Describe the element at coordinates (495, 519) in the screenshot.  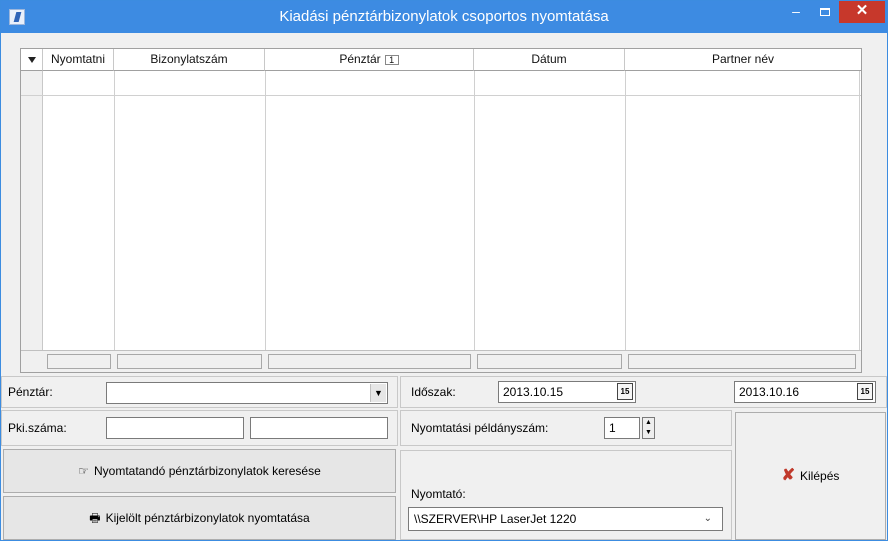
I see `printer-value: \\SZERVER\HP LaserJet 1220` at that location.